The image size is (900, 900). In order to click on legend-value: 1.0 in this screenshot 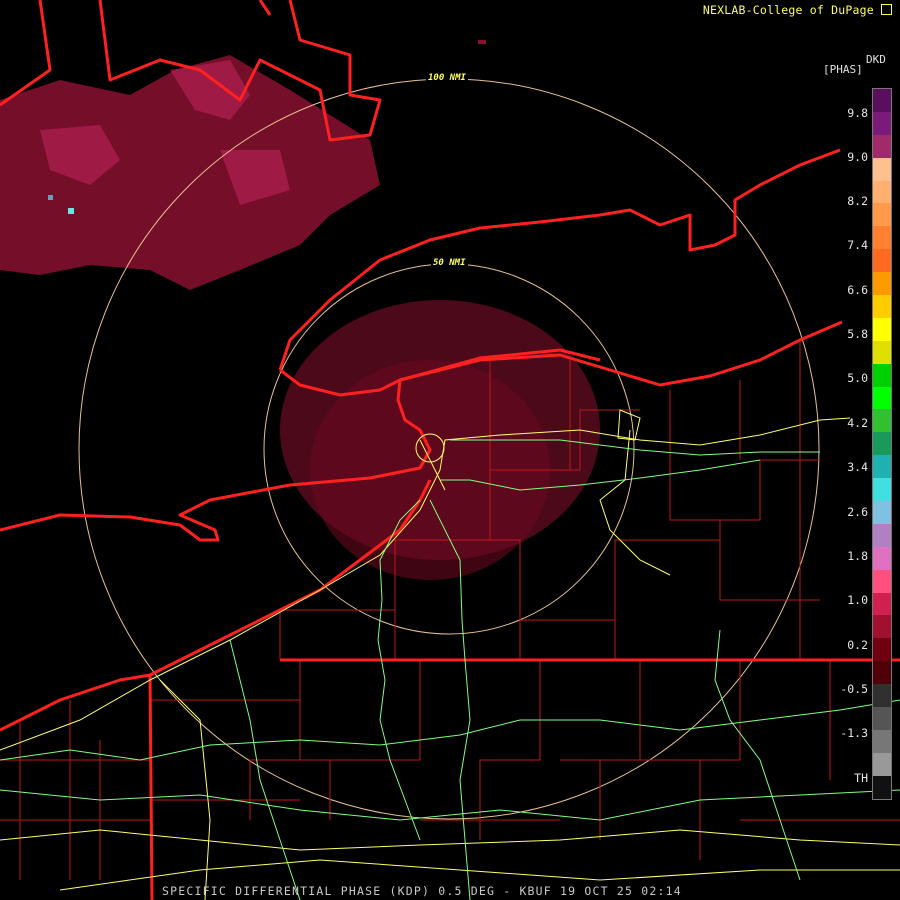, I will do `click(857, 600)`.